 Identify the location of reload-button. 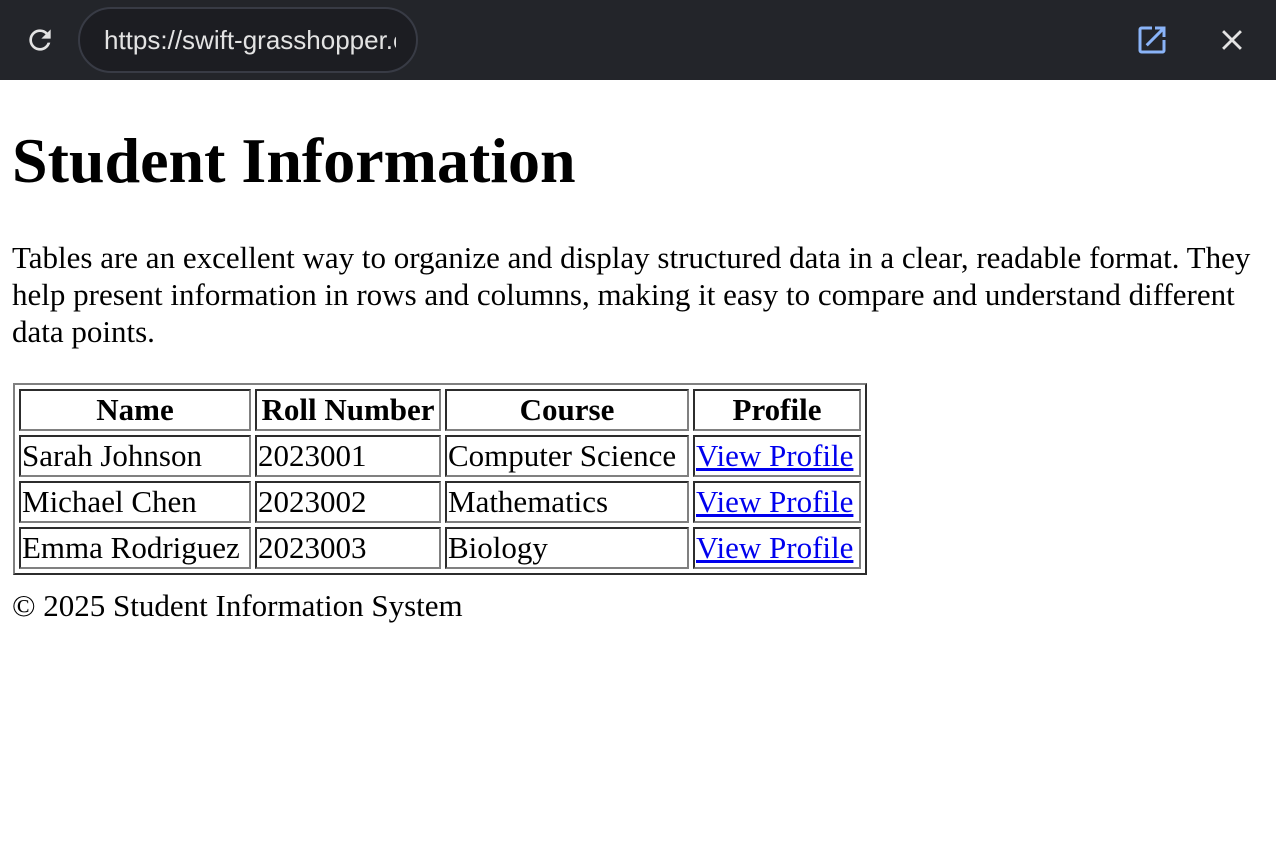
(40, 40).